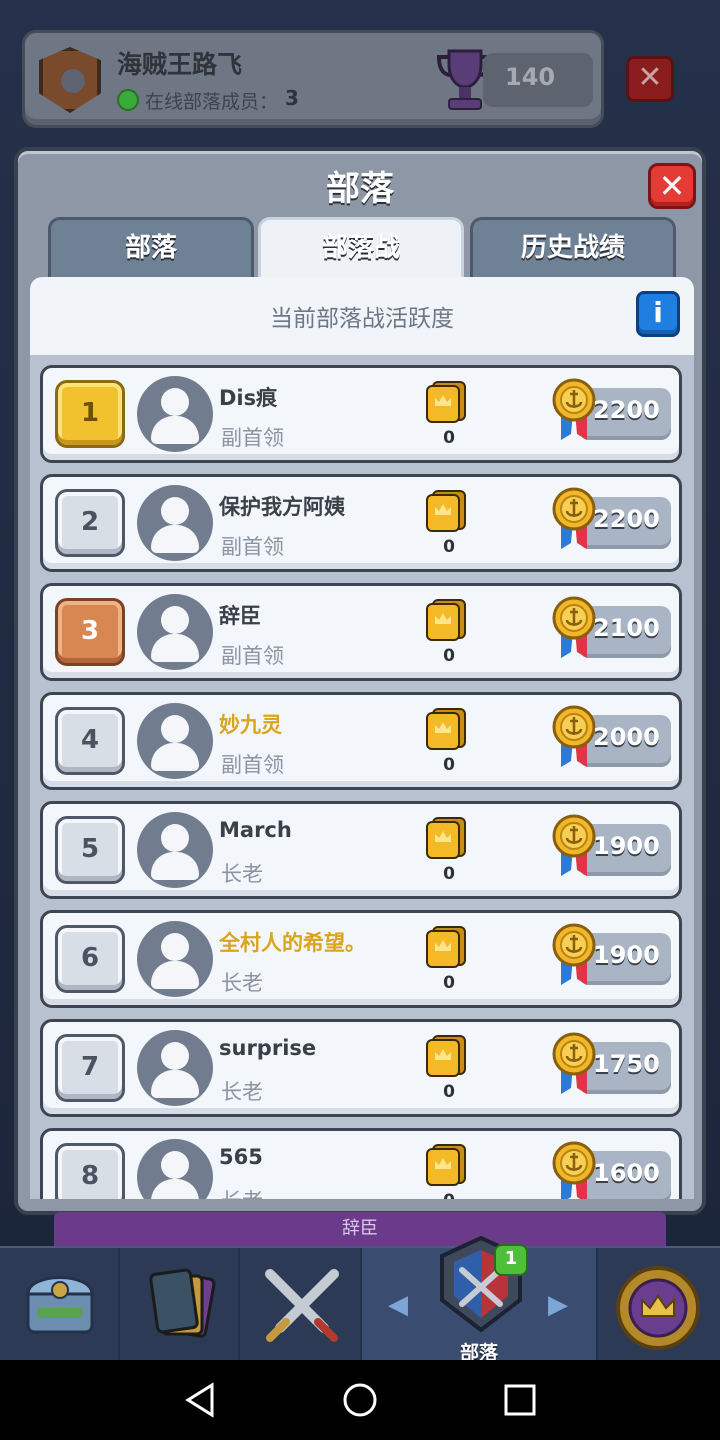 The image size is (720, 1440). I want to click on tab-label: 部落战, so click(360, 248).